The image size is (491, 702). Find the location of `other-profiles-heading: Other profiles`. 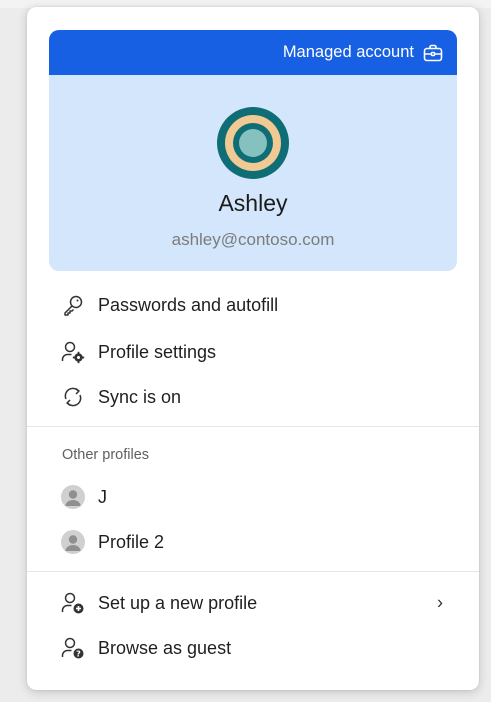

other-profiles-heading: Other profiles is located at coordinates (106, 455).